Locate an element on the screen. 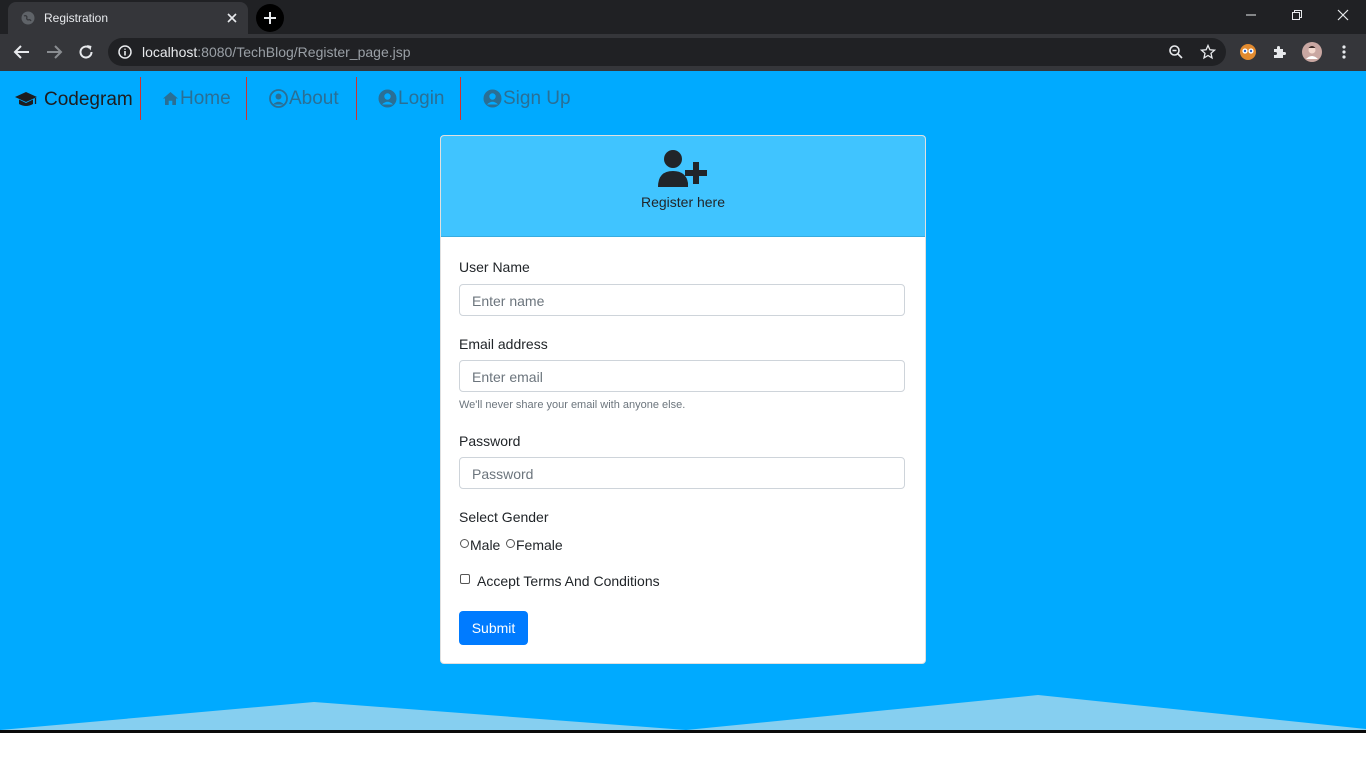 The width and height of the screenshot is (1366, 768). plus-icon is located at coordinates (270, 18).